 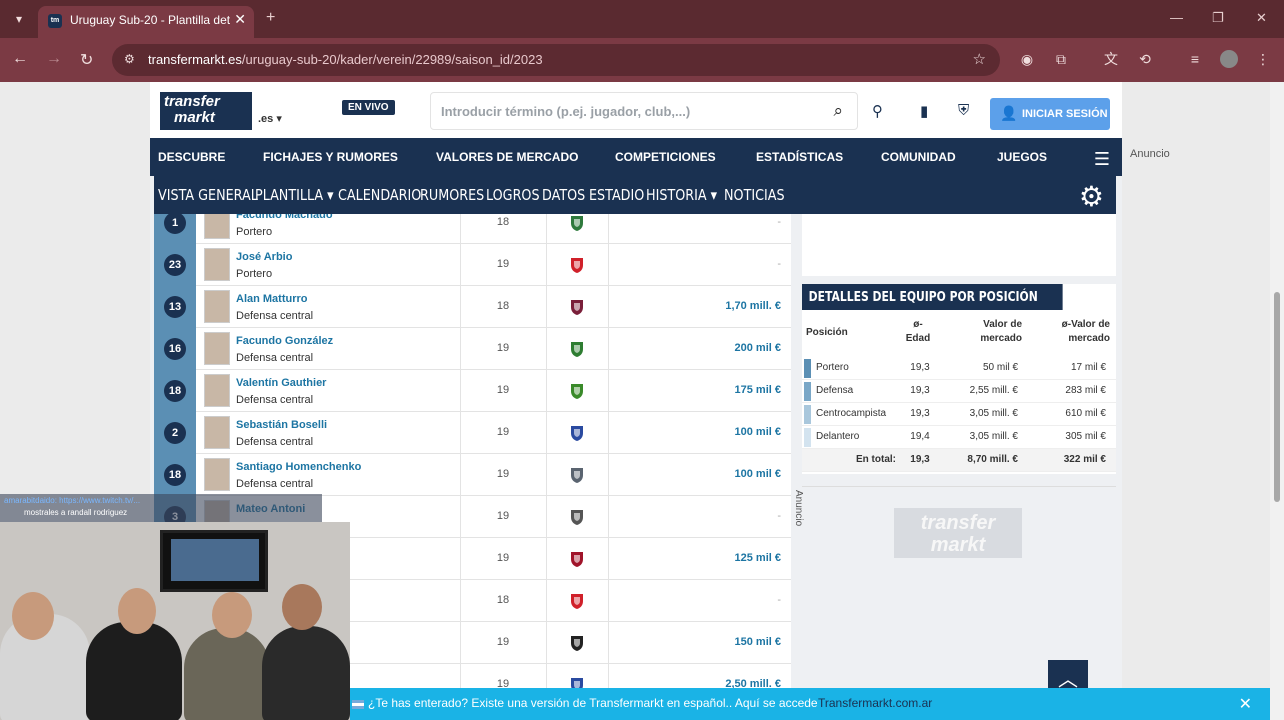 I want to click on player-position: Portero, so click(x=254, y=274).